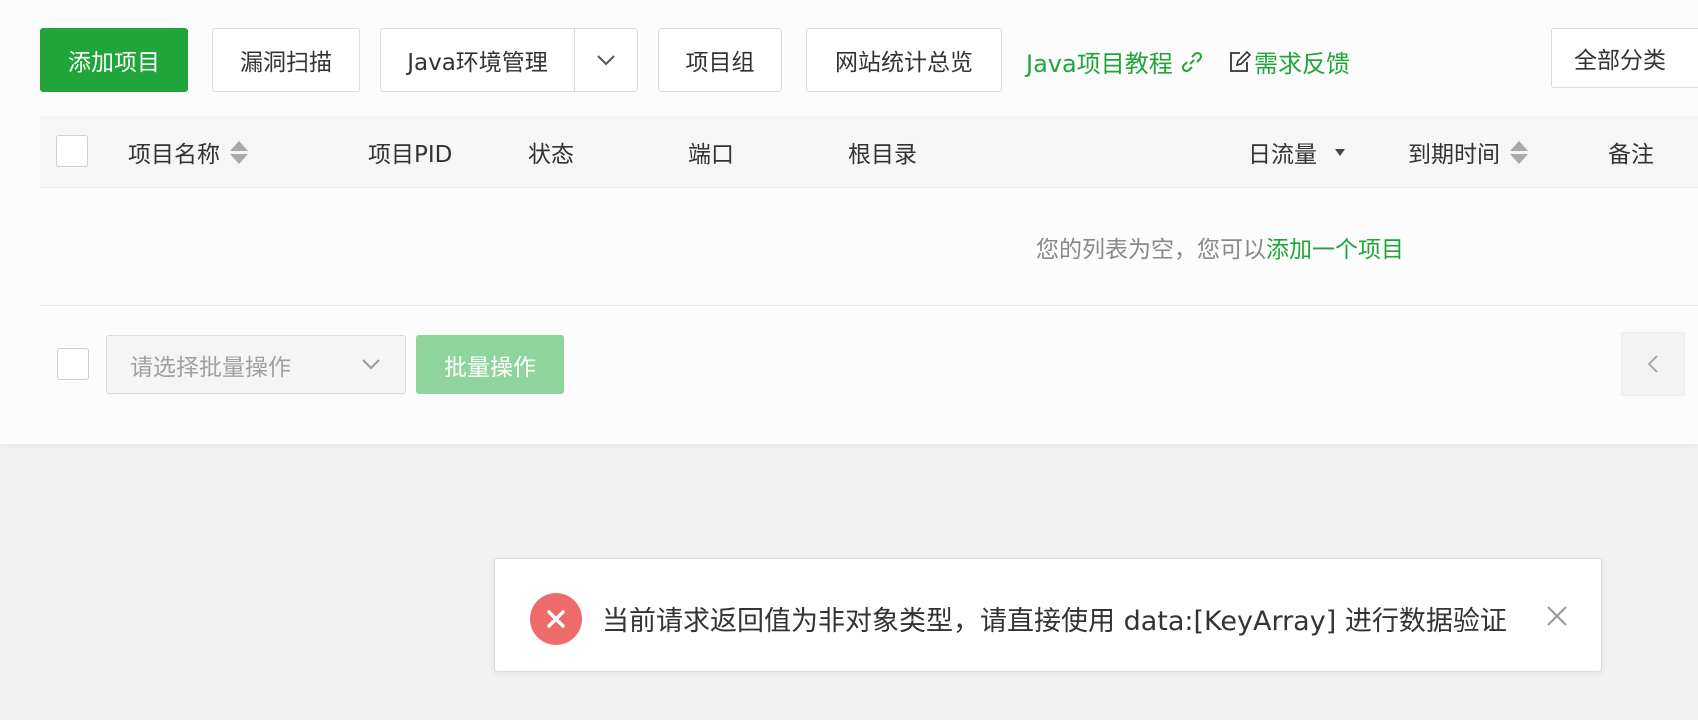  I want to click on feedback-label: 需求反馈, so click(1302, 64).